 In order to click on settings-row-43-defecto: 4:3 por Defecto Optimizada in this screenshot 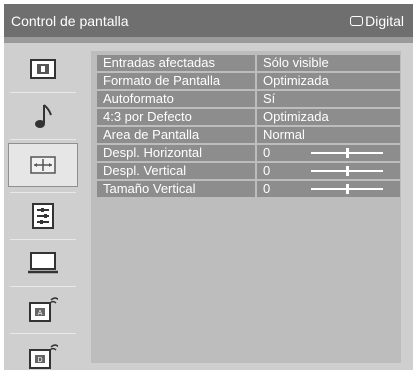, I will do `click(248, 117)`.